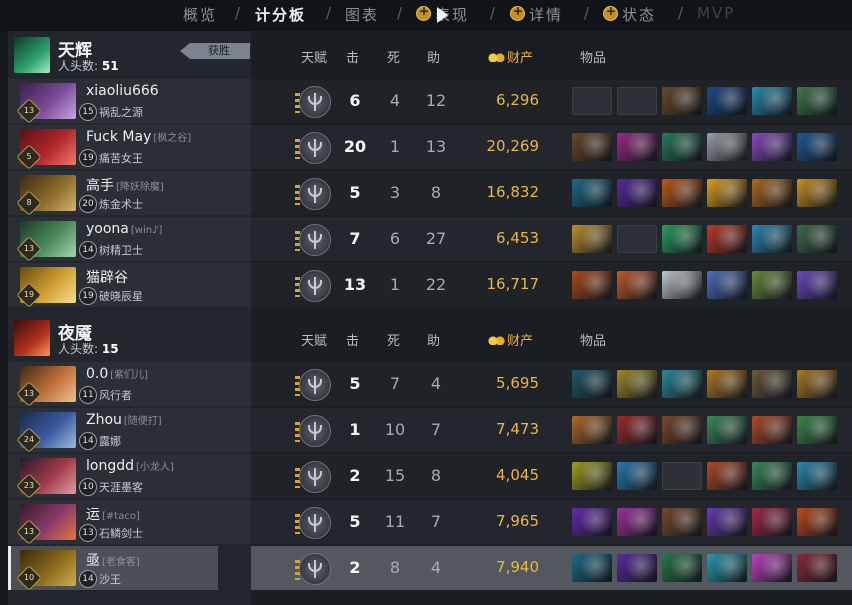 The height and width of the screenshot is (605, 852). I want to click on radiant-team-header: 天辉 人头数: 51 获胜, so click(129, 55).